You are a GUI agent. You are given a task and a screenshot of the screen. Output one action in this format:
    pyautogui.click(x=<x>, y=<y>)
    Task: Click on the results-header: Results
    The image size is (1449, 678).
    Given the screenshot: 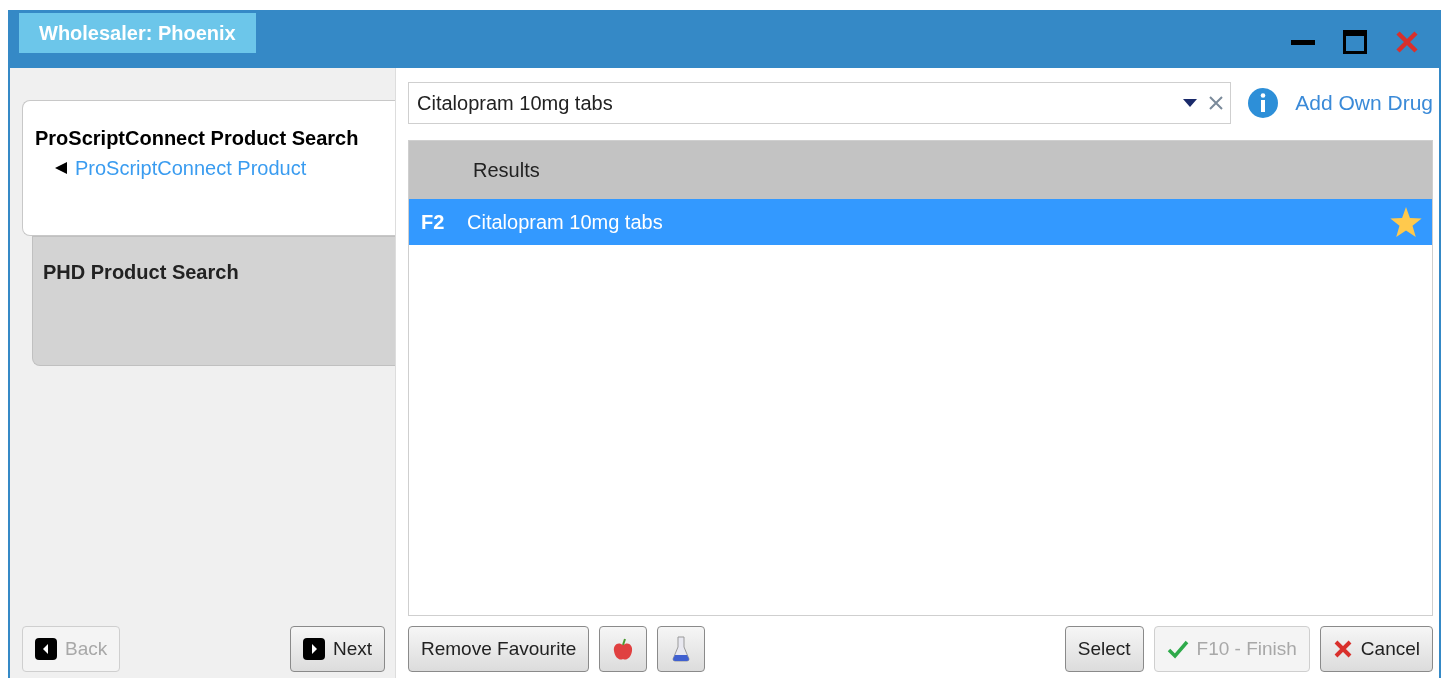 What is the action you would take?
    pyautogui.click(x=920, y=170)
    